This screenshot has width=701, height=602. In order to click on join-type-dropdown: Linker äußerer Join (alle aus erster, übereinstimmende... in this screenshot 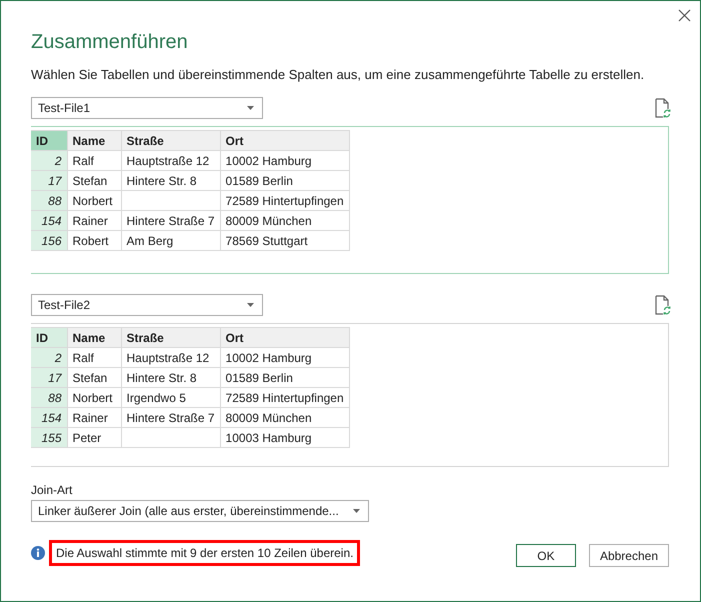, I will do `click(200, 511)`.